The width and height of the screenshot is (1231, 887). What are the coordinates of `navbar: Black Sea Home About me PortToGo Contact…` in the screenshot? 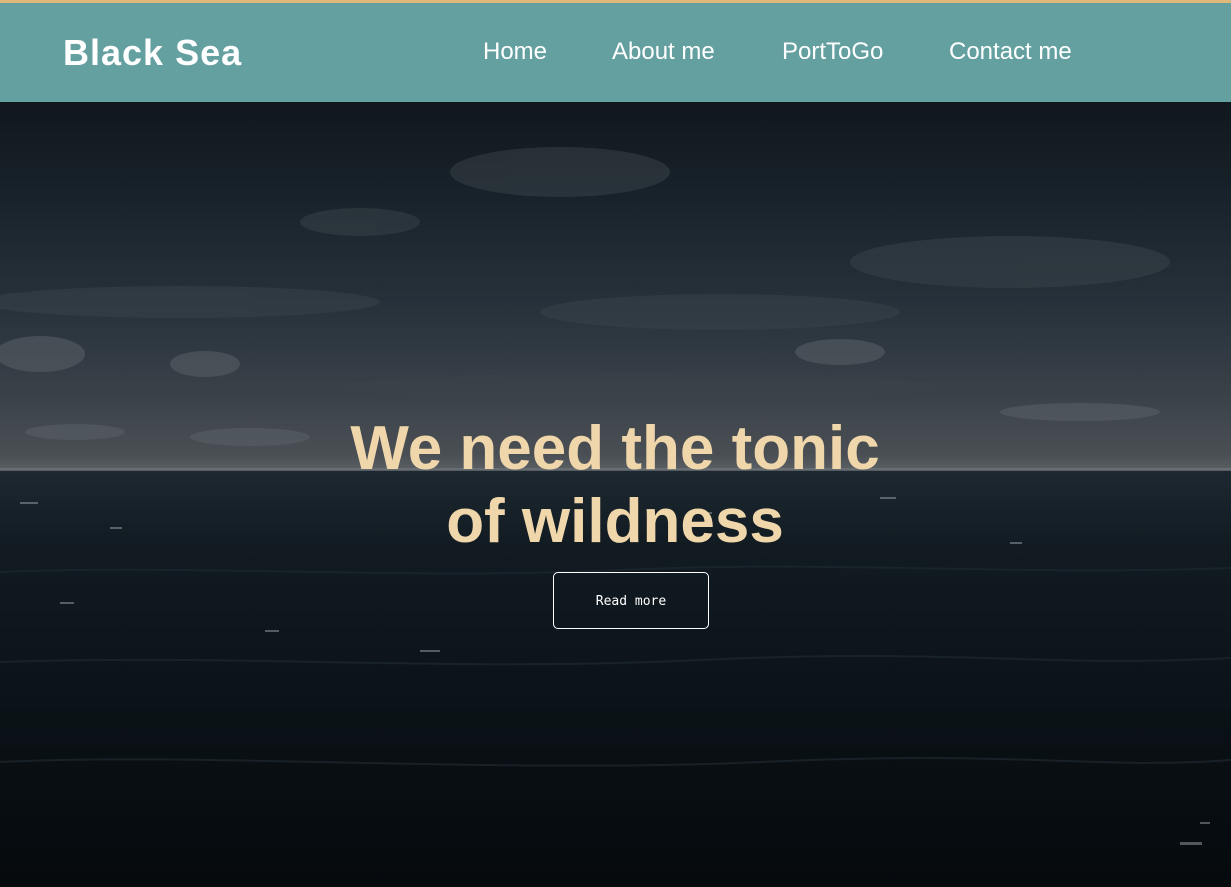 It's located at (615, 52).